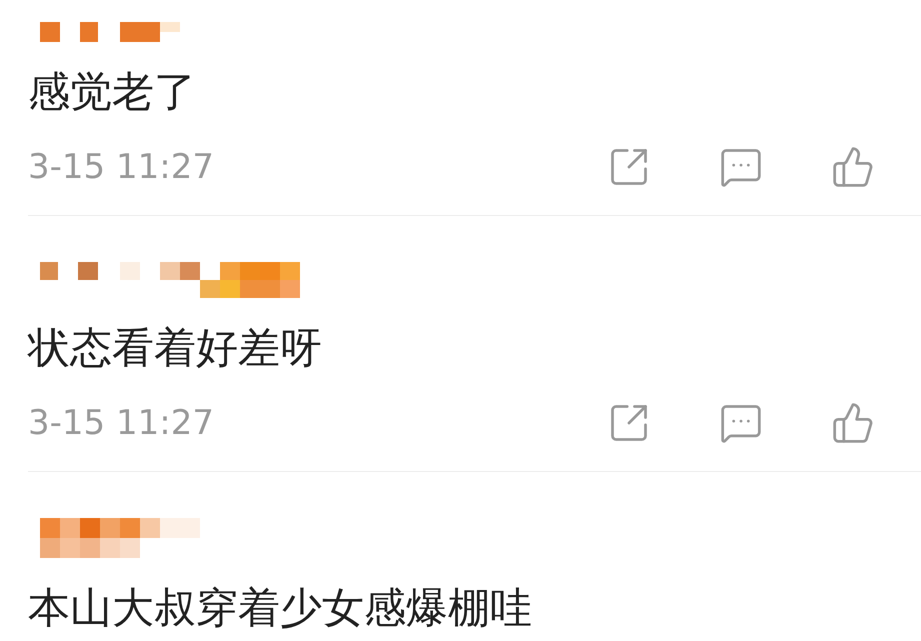 The height and width of the screenshot is (641, 921). Describe the element at coordinates (175, 348) in the screenshot. I see `comment-text: 状态看着好差呀` at that location.